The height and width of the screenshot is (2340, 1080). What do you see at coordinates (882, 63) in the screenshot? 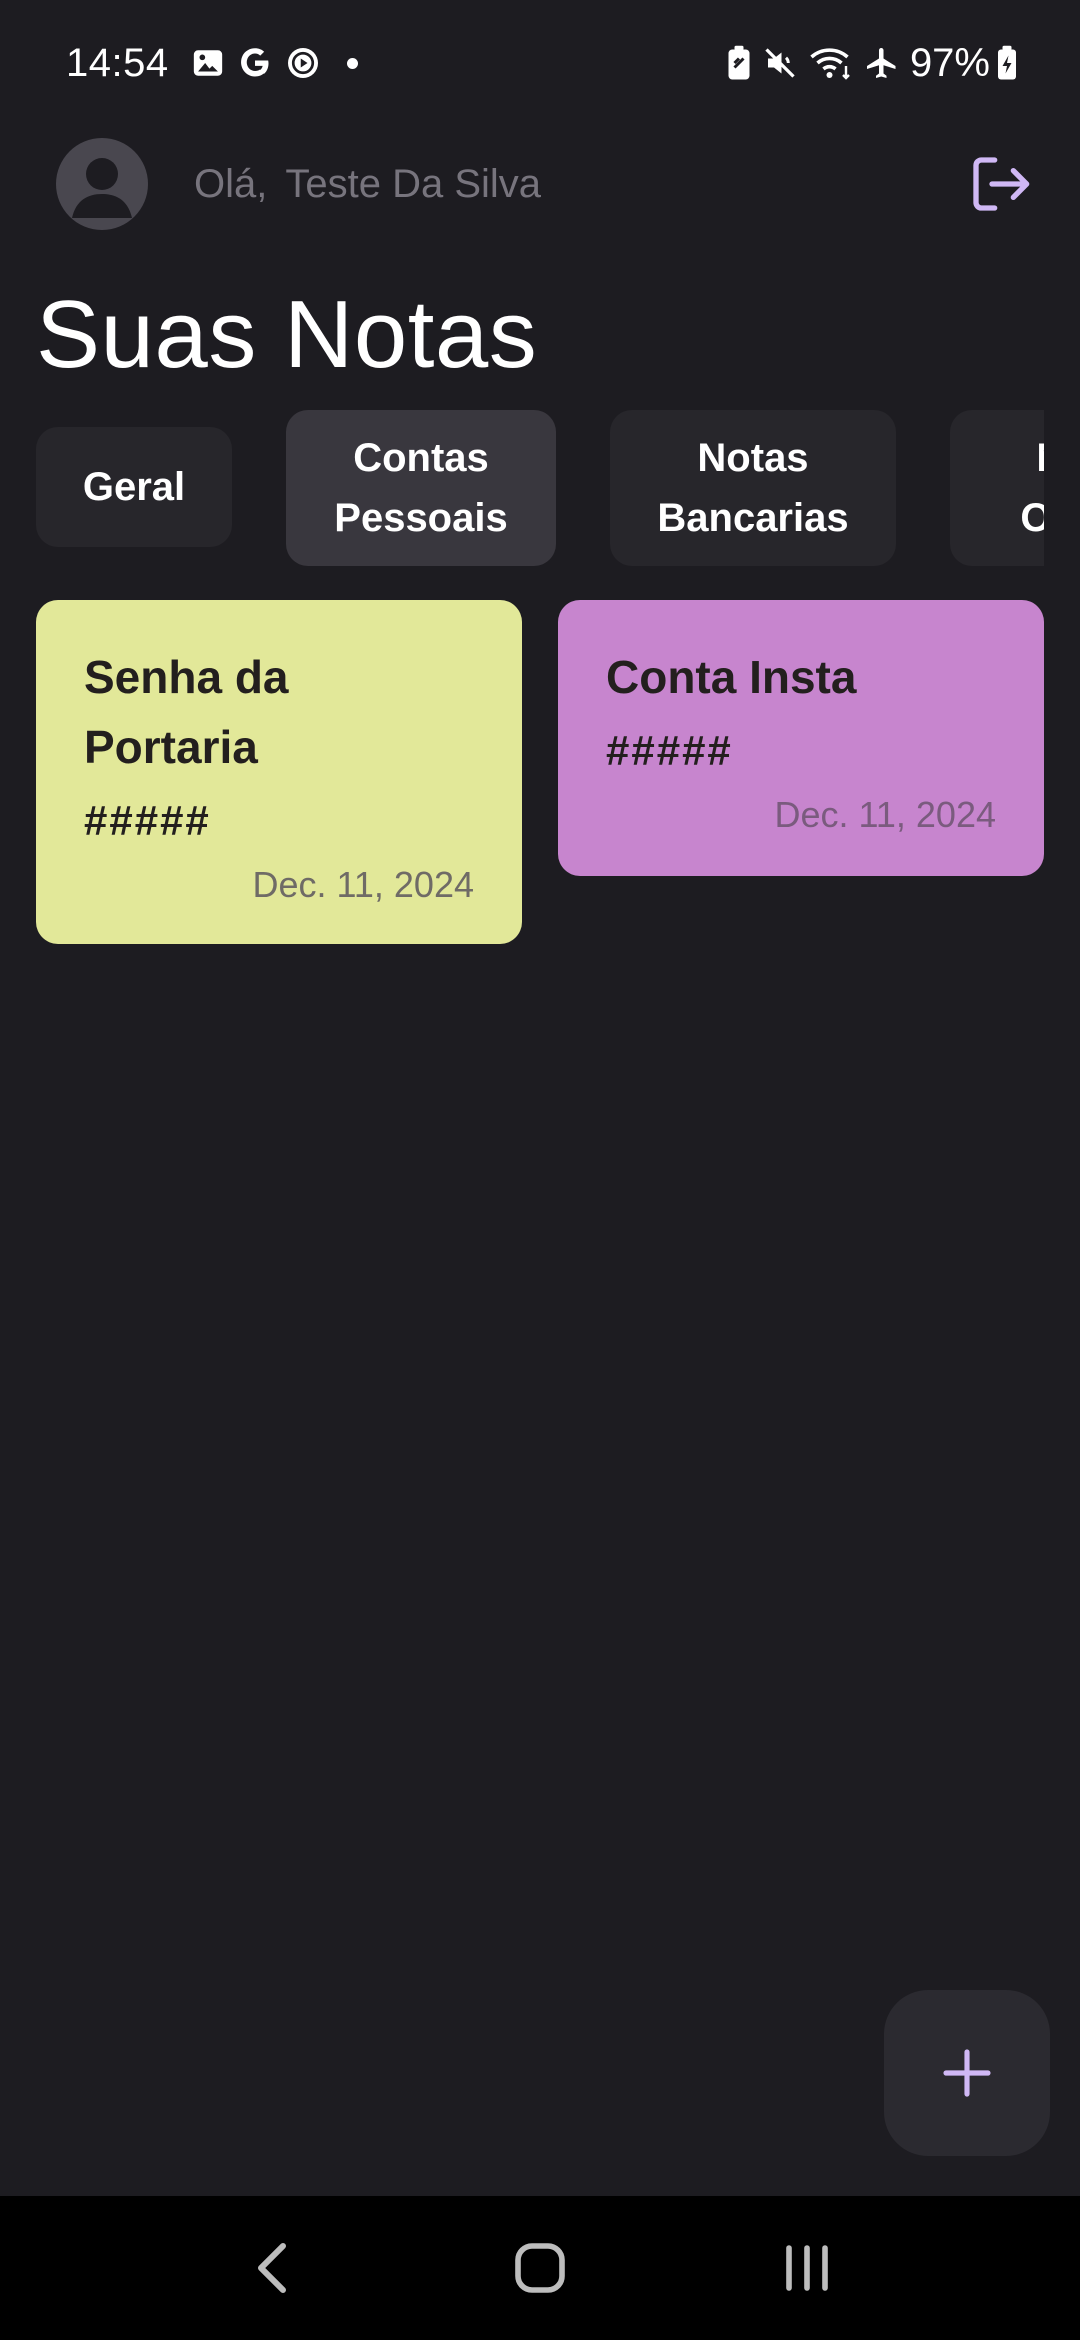
I see `airplane-icon` at bounding box center [882, 63].